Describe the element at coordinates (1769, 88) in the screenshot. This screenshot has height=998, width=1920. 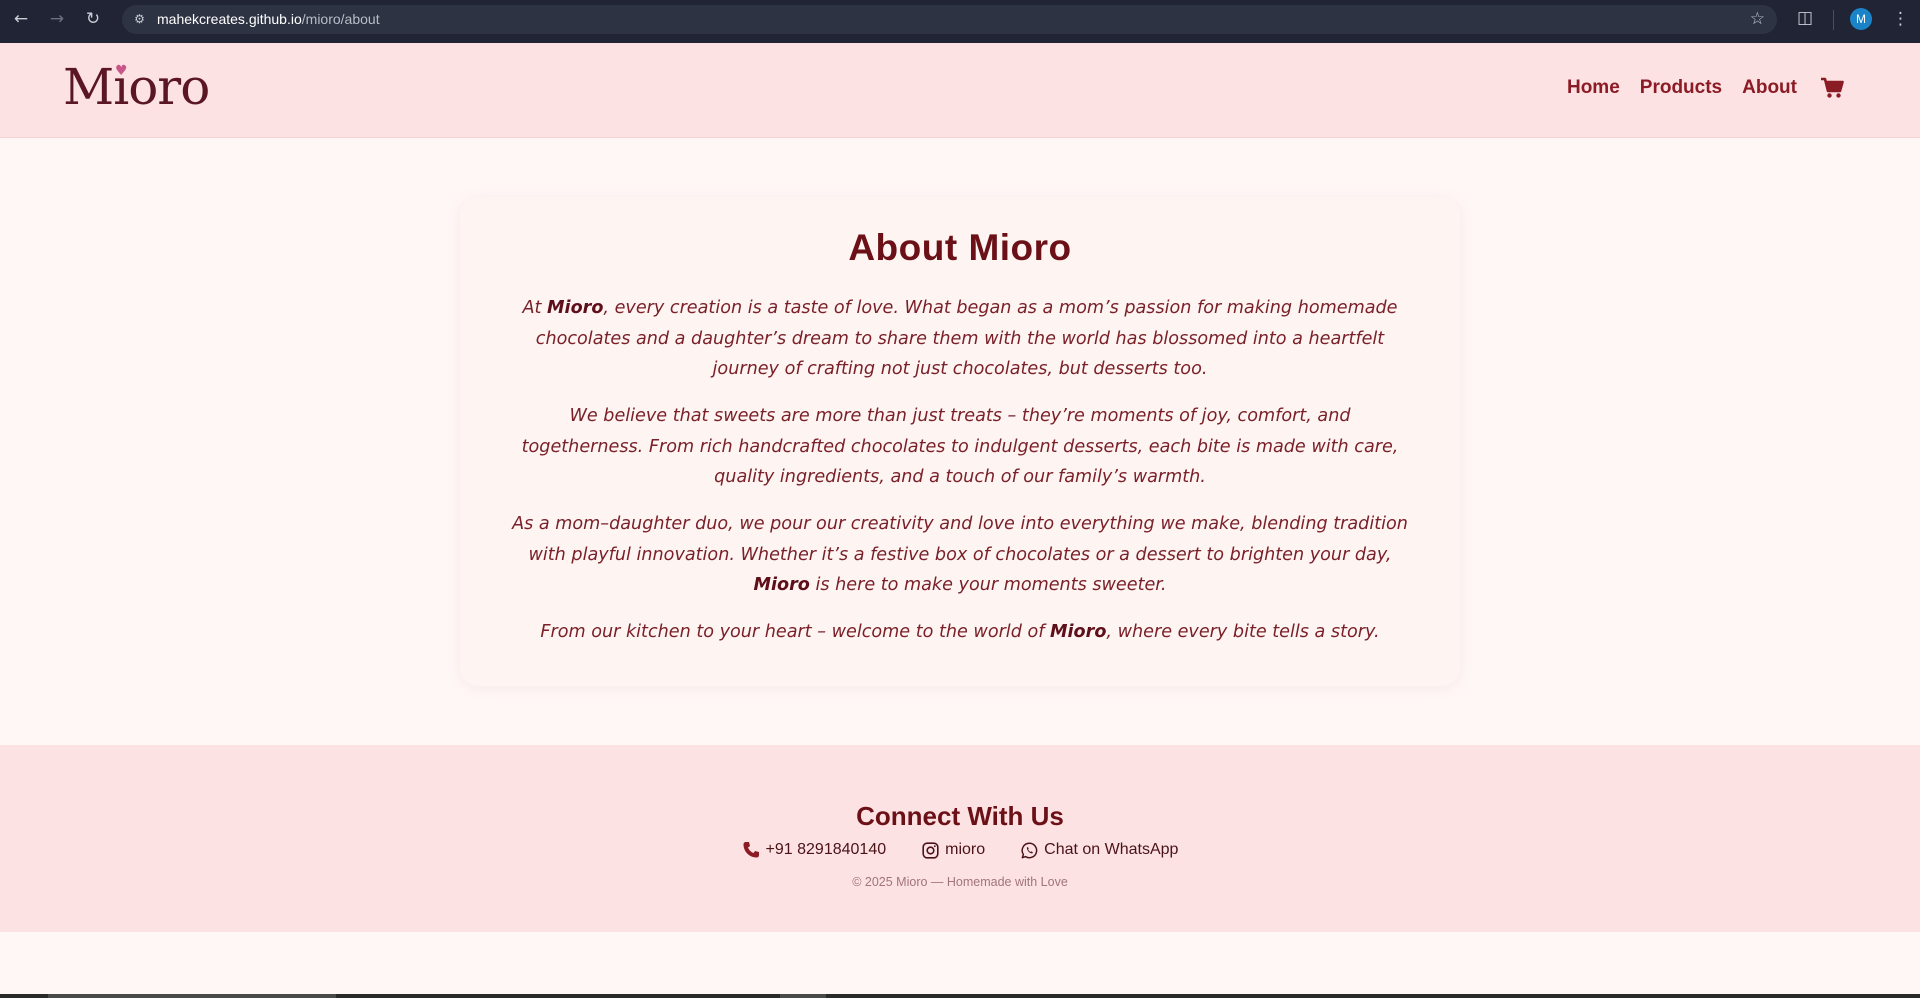
I see `nav-about-link: About` at that location.